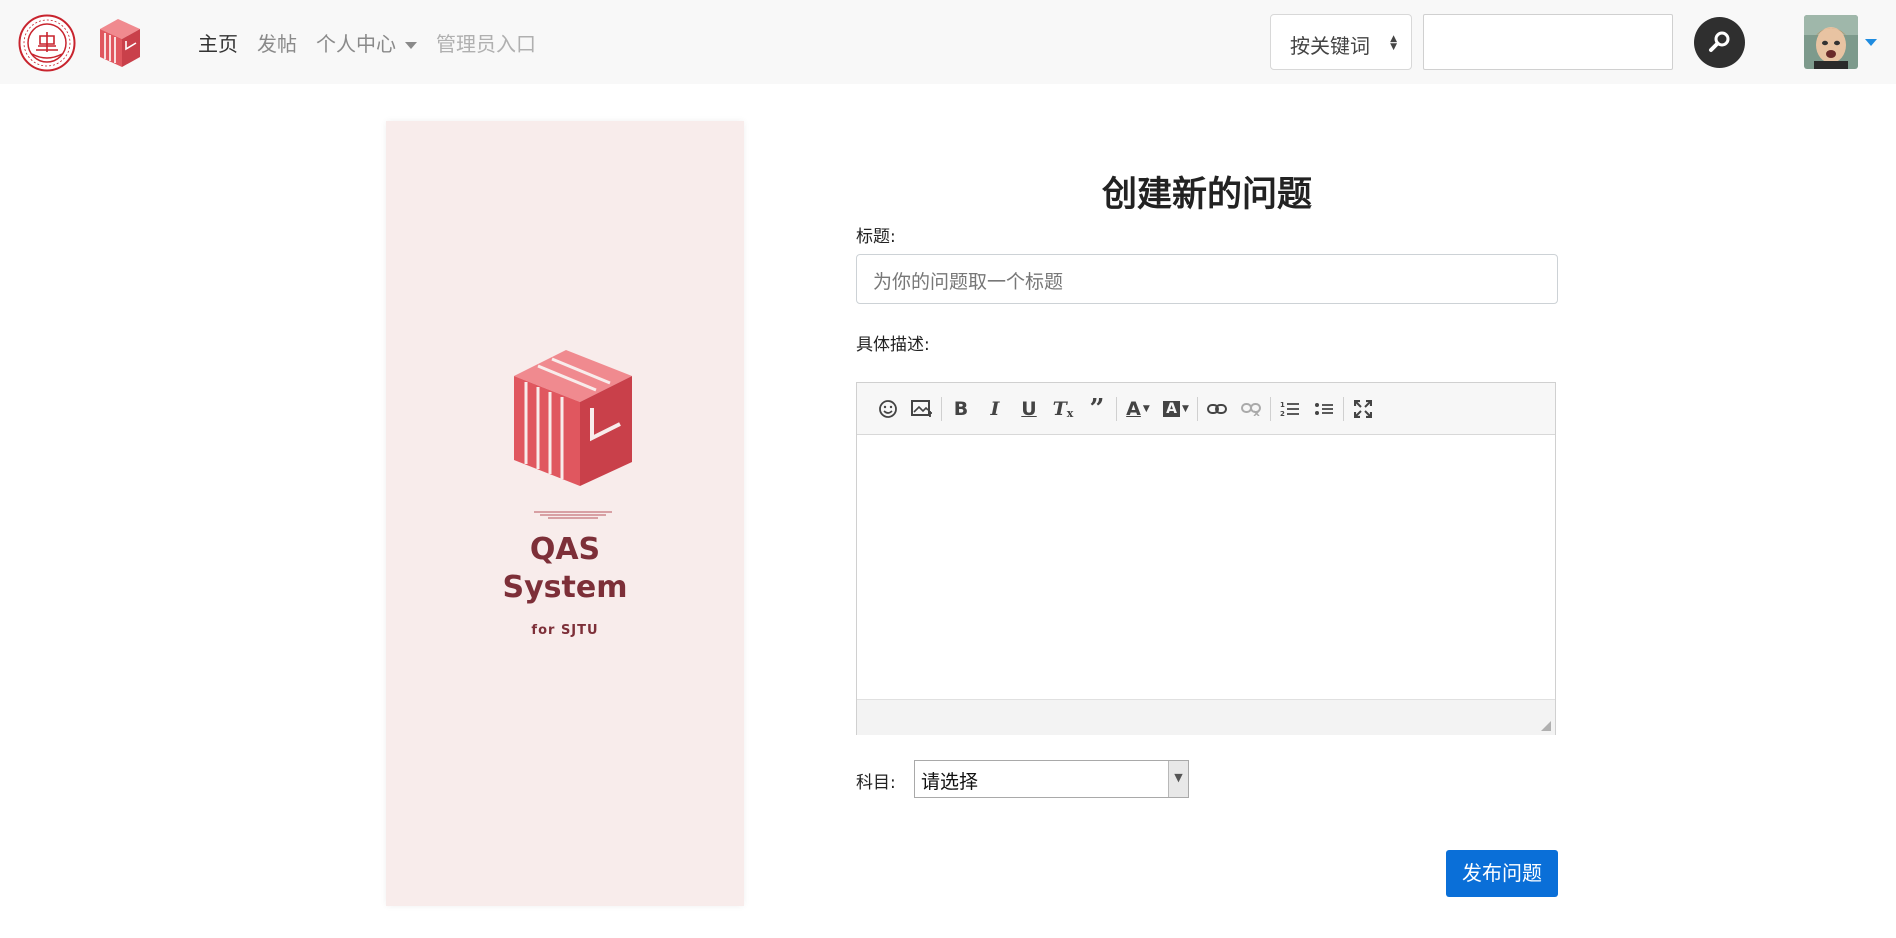  I want to click on font-color-icon: A ▼, so click(1138, 409).